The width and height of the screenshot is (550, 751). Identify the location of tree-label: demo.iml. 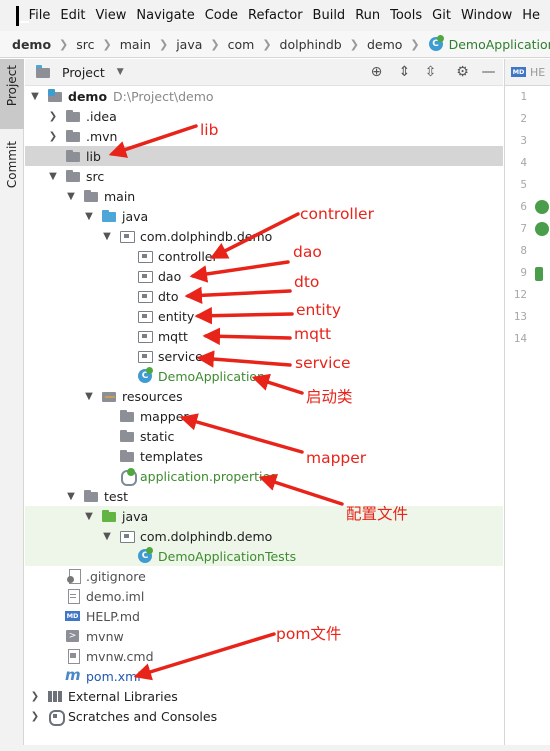
(115, 596).